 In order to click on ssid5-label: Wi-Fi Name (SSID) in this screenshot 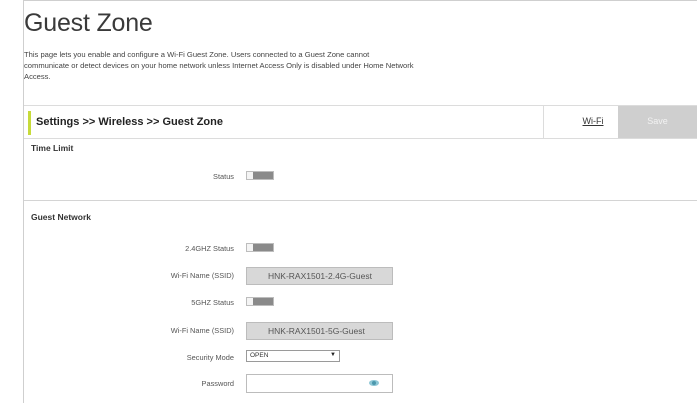, I will do `click(202, 330)`.